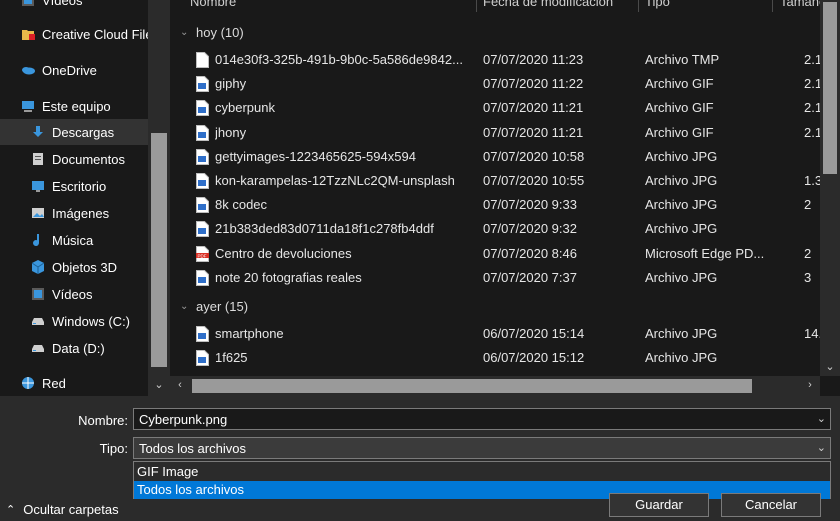 The width and height of the screenshot is (840, 521). Describe the element at coordinates (771, 505) in the screenshot. I see `cancel-button: Cancelar` at that location.